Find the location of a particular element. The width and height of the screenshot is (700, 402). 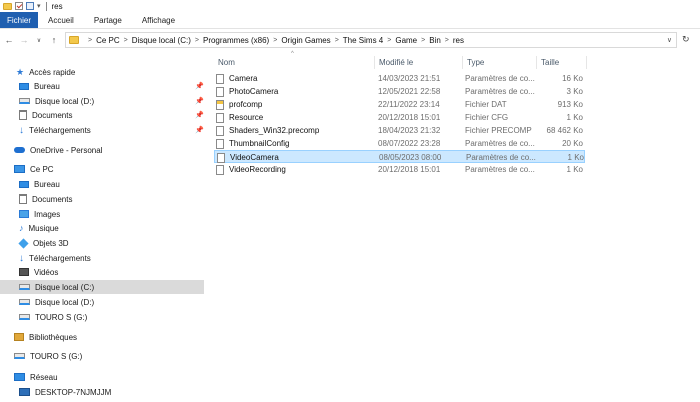

library-icon is located at coordinates (19, 337).